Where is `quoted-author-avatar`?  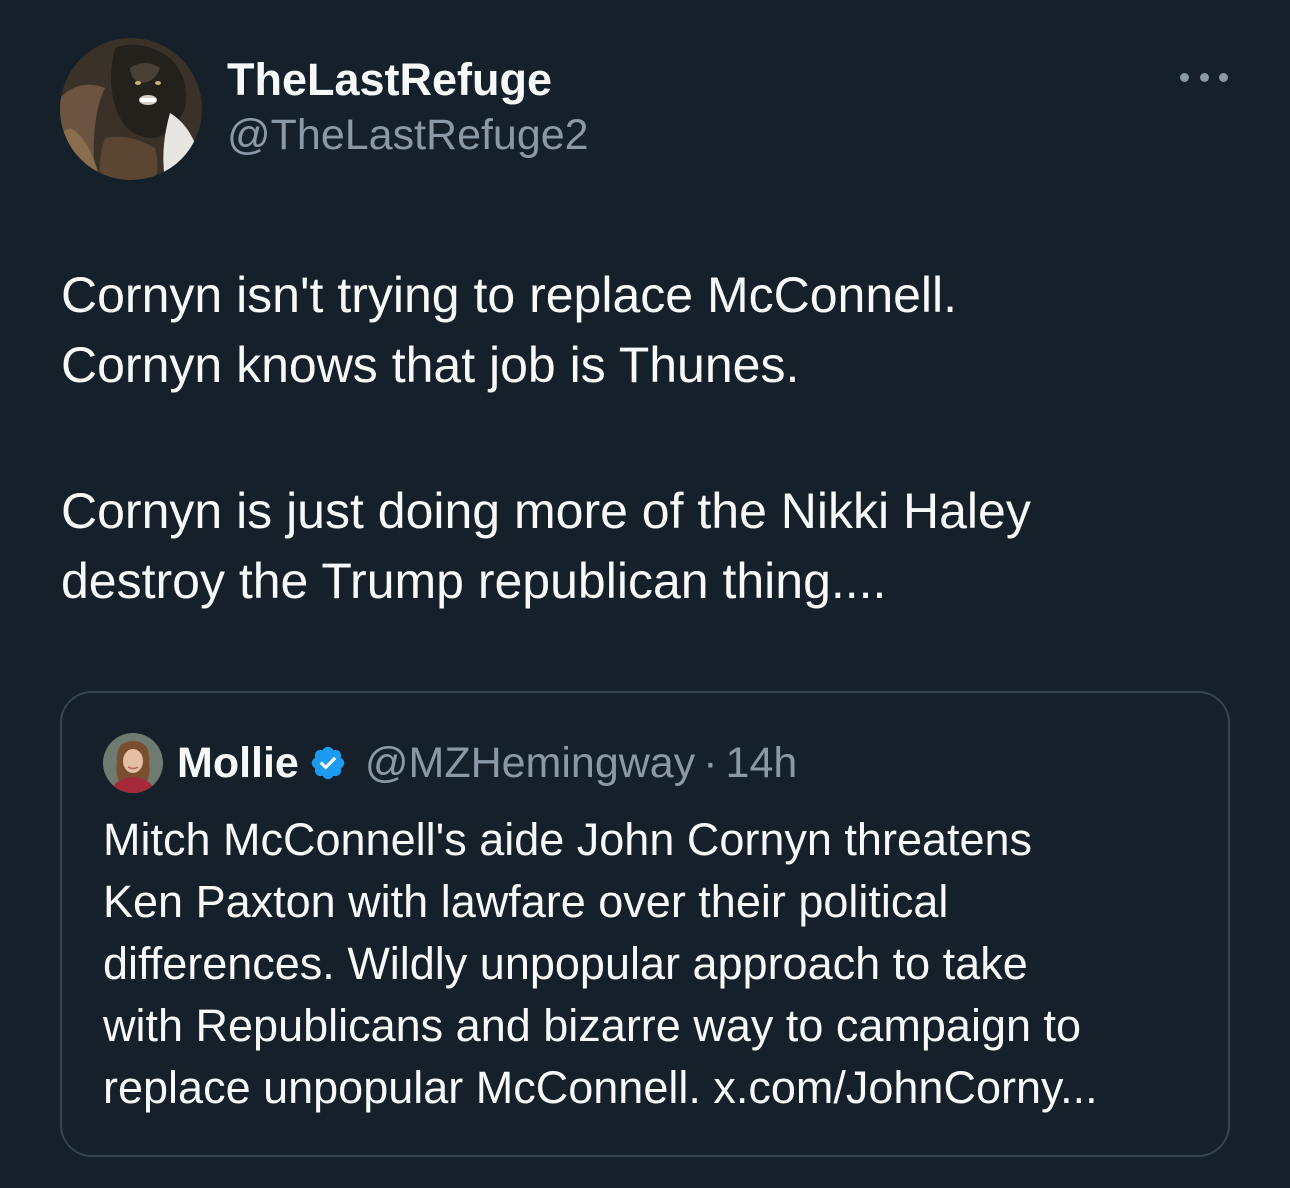
quoted-author-avatar is located at coordinates (133, 763).